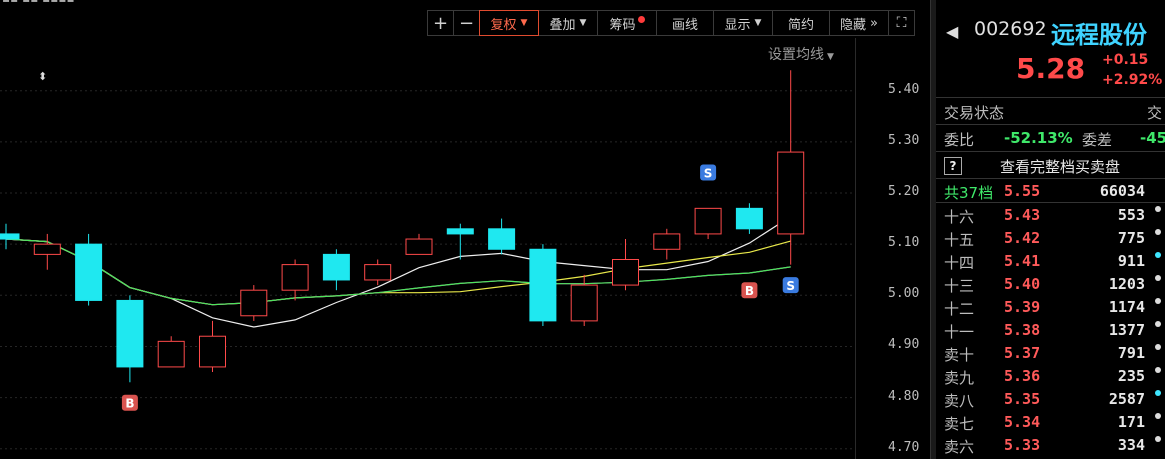 Image resolution: width=1165 pixels, height=459 pixels. Describe the element at coordinates (1152, 138) in the screenshot. I see `weicha-value: -45` at that location.